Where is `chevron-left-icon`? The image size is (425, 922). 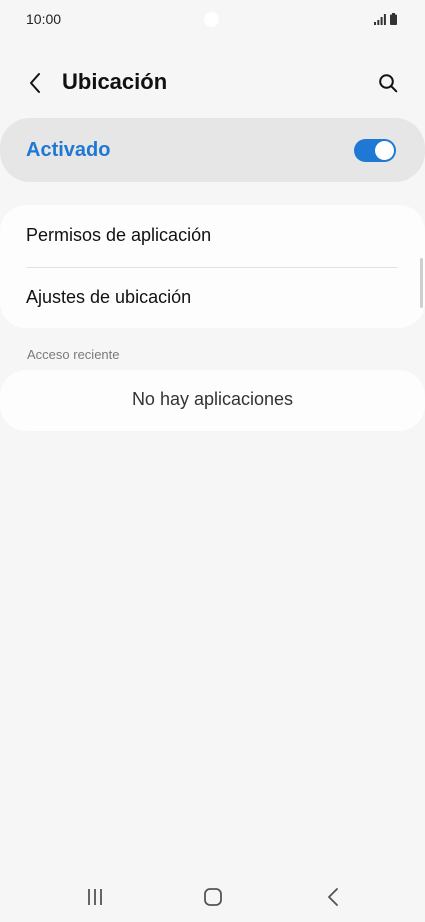 chevron-left-icon is located at coordinates (35, 83).